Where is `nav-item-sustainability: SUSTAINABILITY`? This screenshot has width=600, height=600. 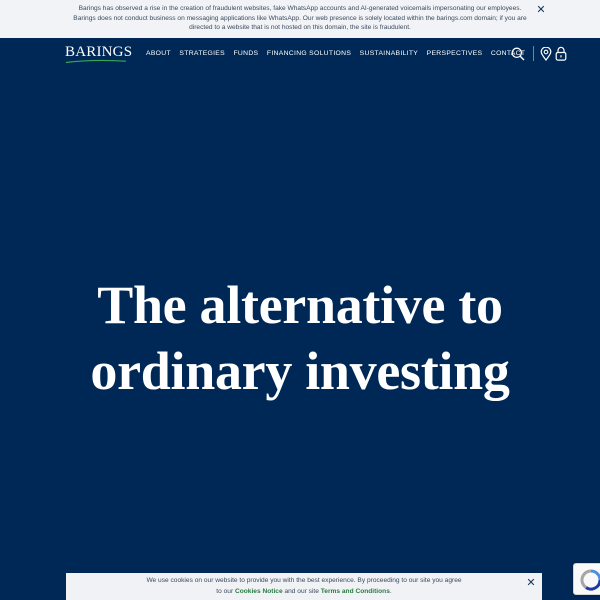
nav-item-sustainability: SUSTAINABILITY is located at coordinates (389, 54).